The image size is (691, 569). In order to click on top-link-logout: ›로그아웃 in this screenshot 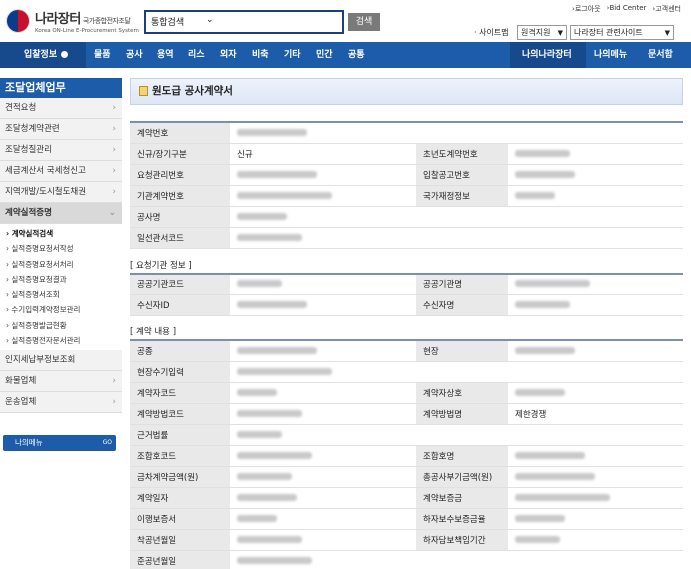, I will do `click(586, 9)`.